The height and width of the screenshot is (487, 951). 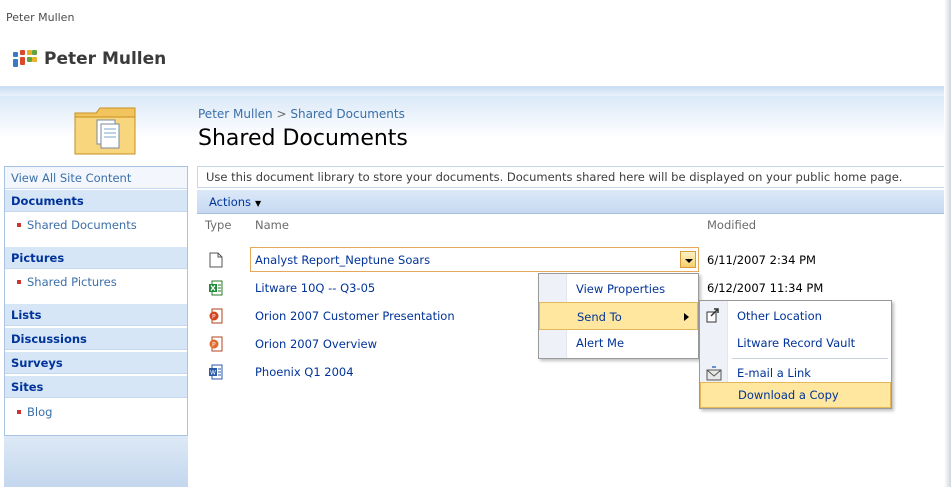 What do you see at coordinates (96, 461) in the screenshot?
I see `nav-footer` at bounding box center [96, 461].